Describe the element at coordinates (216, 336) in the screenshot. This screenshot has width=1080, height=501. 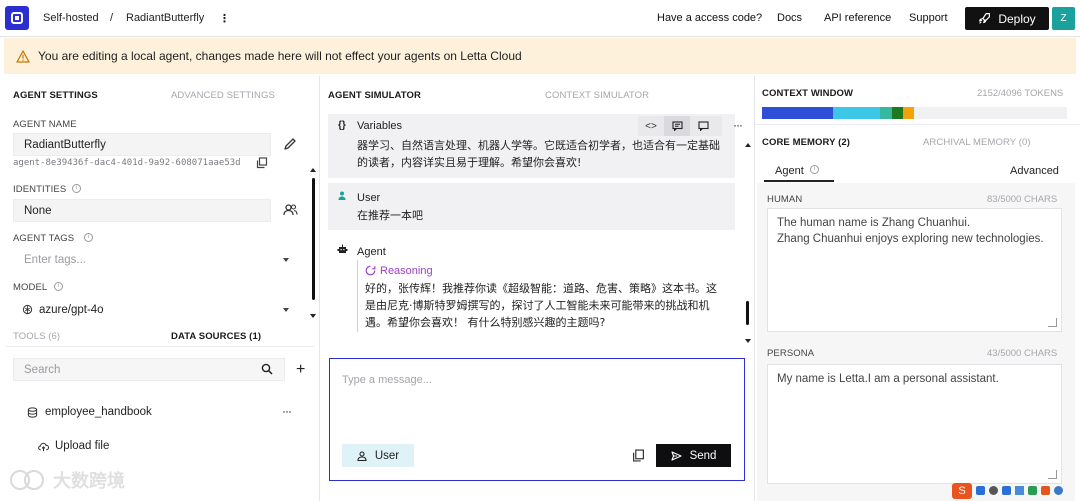
I see `tab-data-sources: DATA SOURCES (1)` at that location.